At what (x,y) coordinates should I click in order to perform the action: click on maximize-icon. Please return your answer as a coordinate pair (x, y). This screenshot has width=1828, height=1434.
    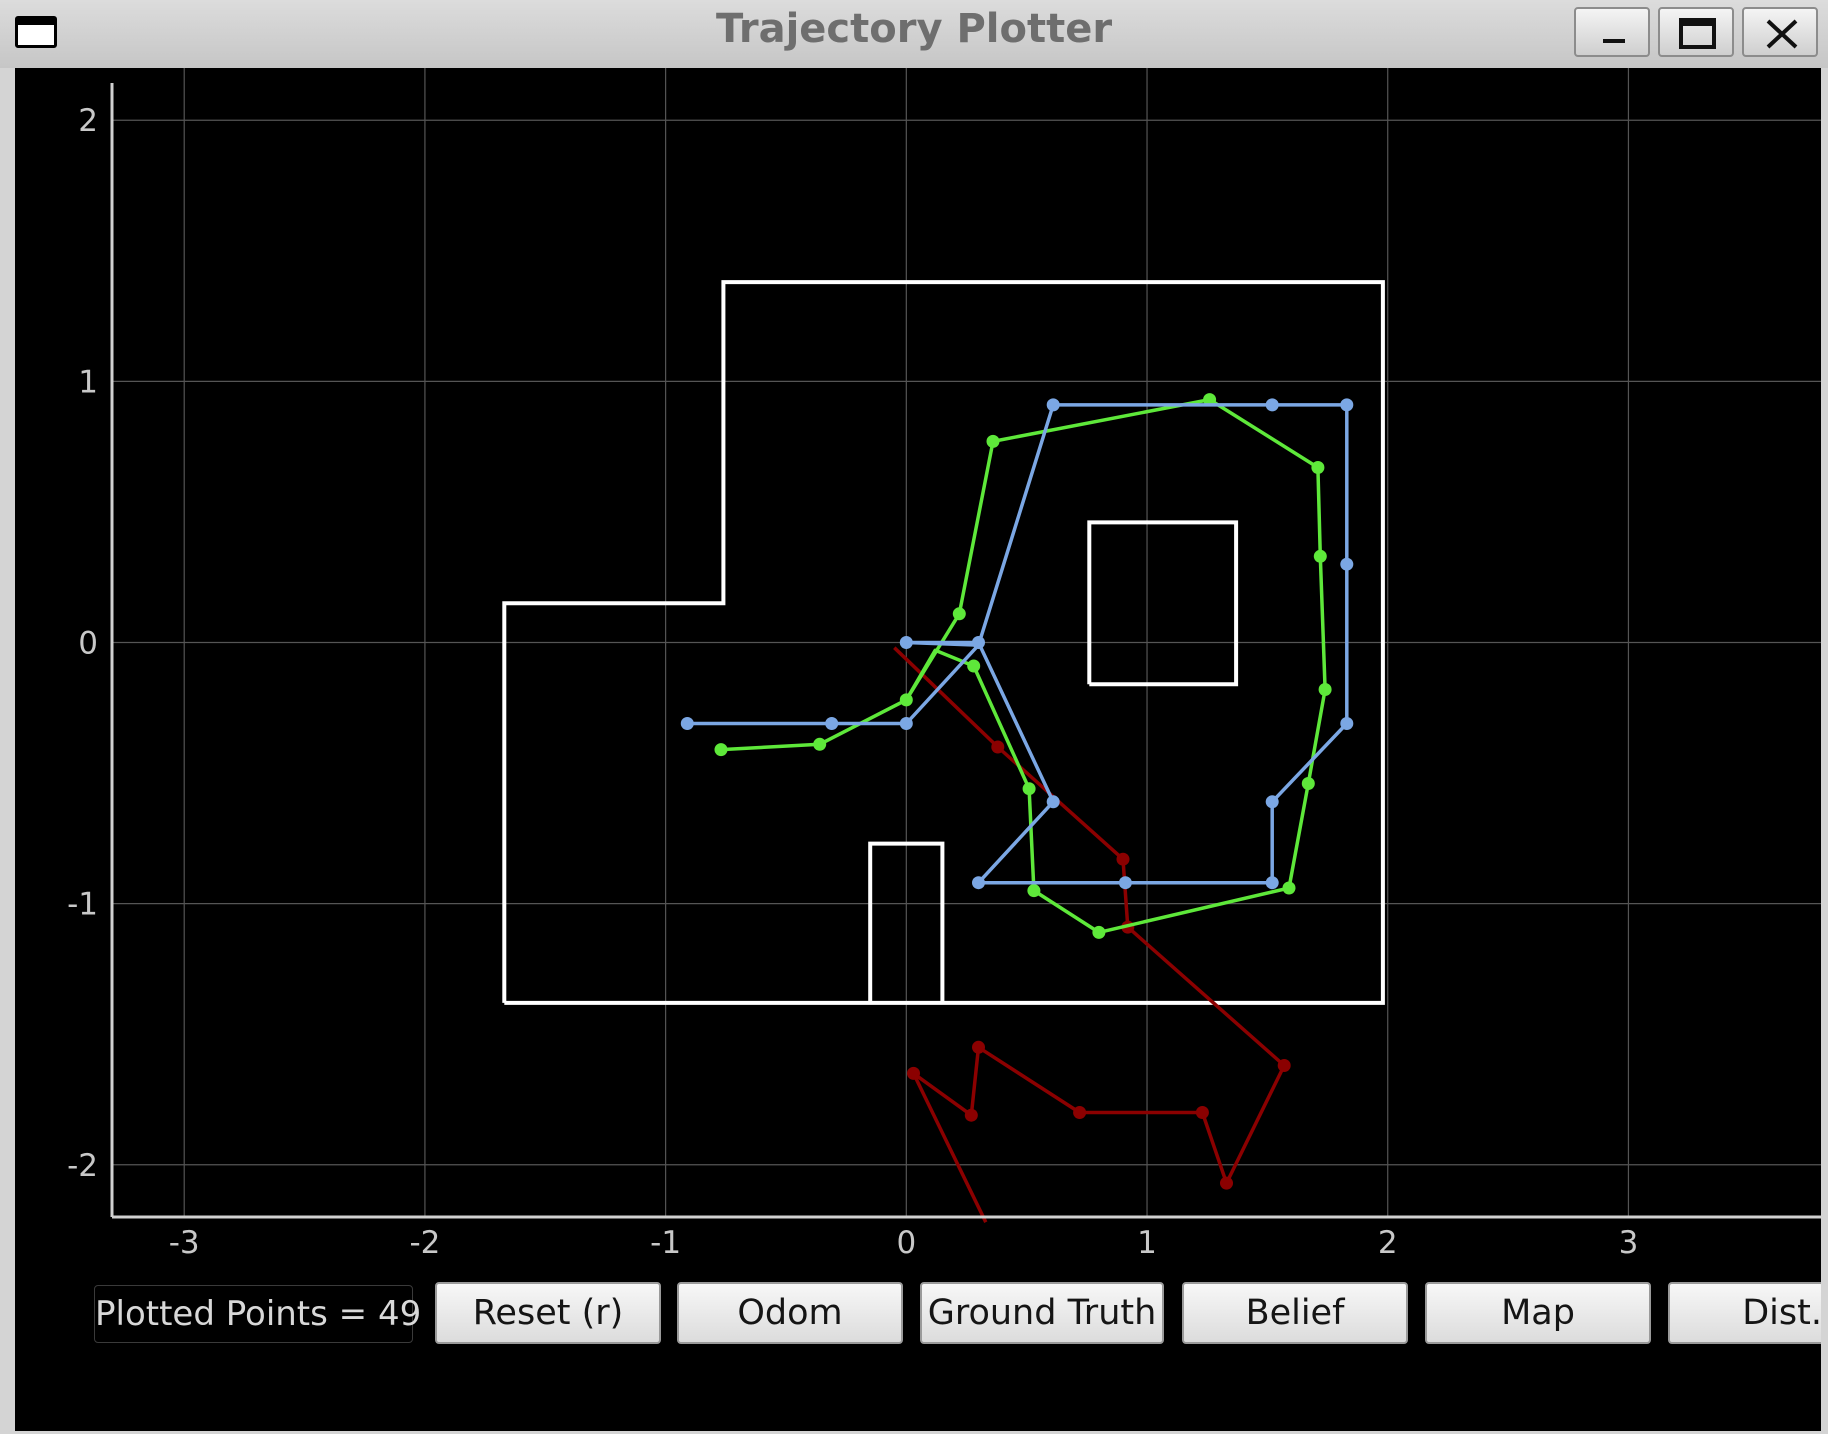
    Looking at the image, I should click on (1697, 33).